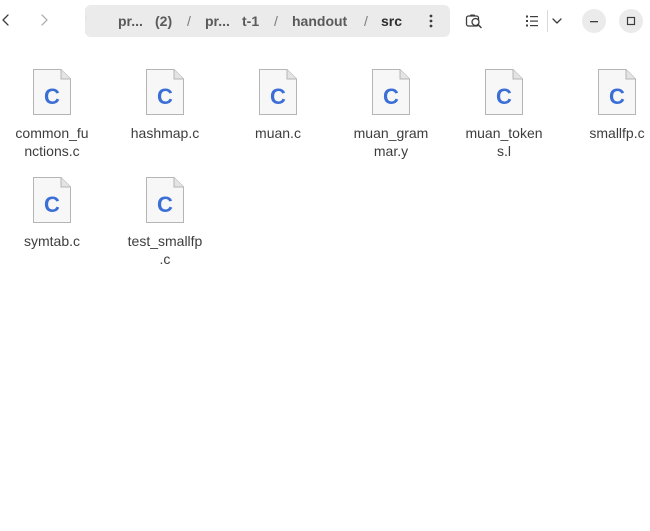 Image resolution: width=650 pixels, height=531 pixels. I want to click on chevron-right-icon, so click(44, 20).